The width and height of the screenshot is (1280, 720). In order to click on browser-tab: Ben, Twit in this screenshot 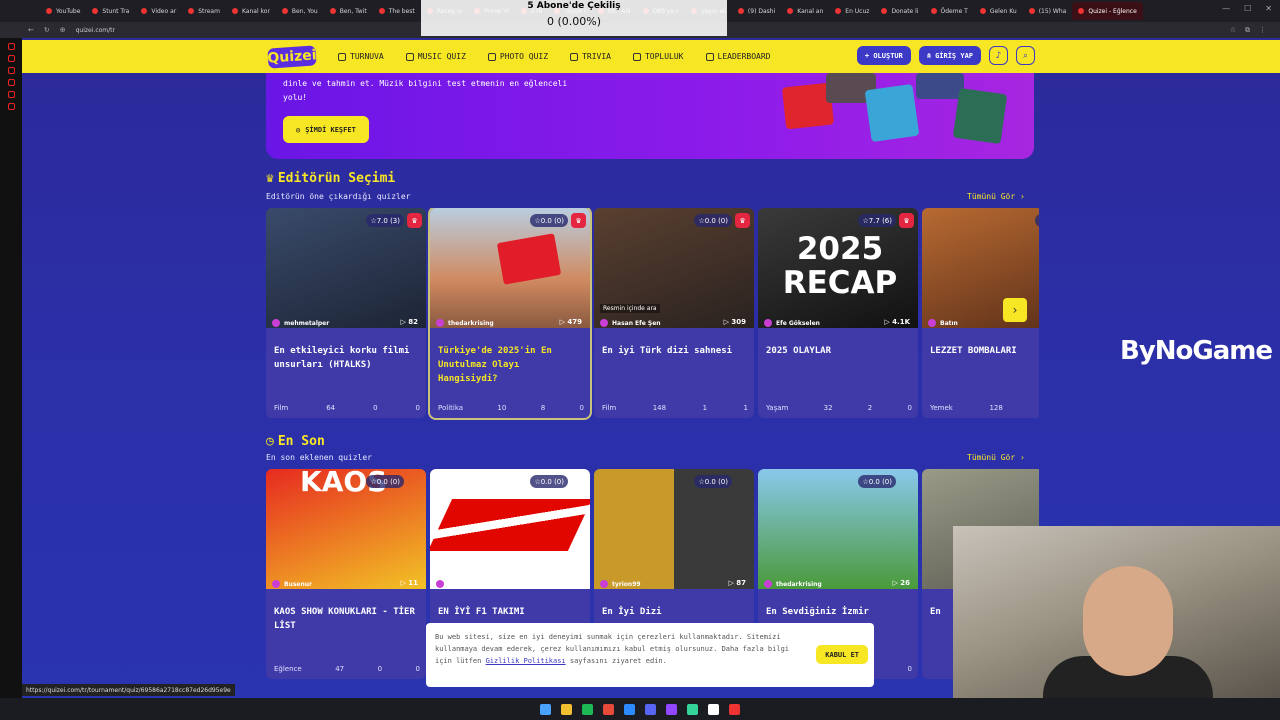, I will do `click(348, 11)`.